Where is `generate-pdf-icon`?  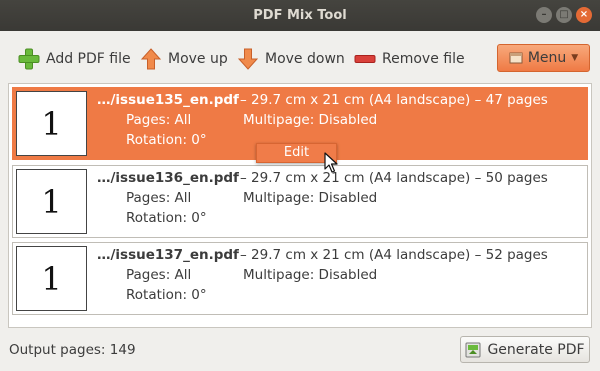 generate-pdf-icon is located at coordinates (473, 350).